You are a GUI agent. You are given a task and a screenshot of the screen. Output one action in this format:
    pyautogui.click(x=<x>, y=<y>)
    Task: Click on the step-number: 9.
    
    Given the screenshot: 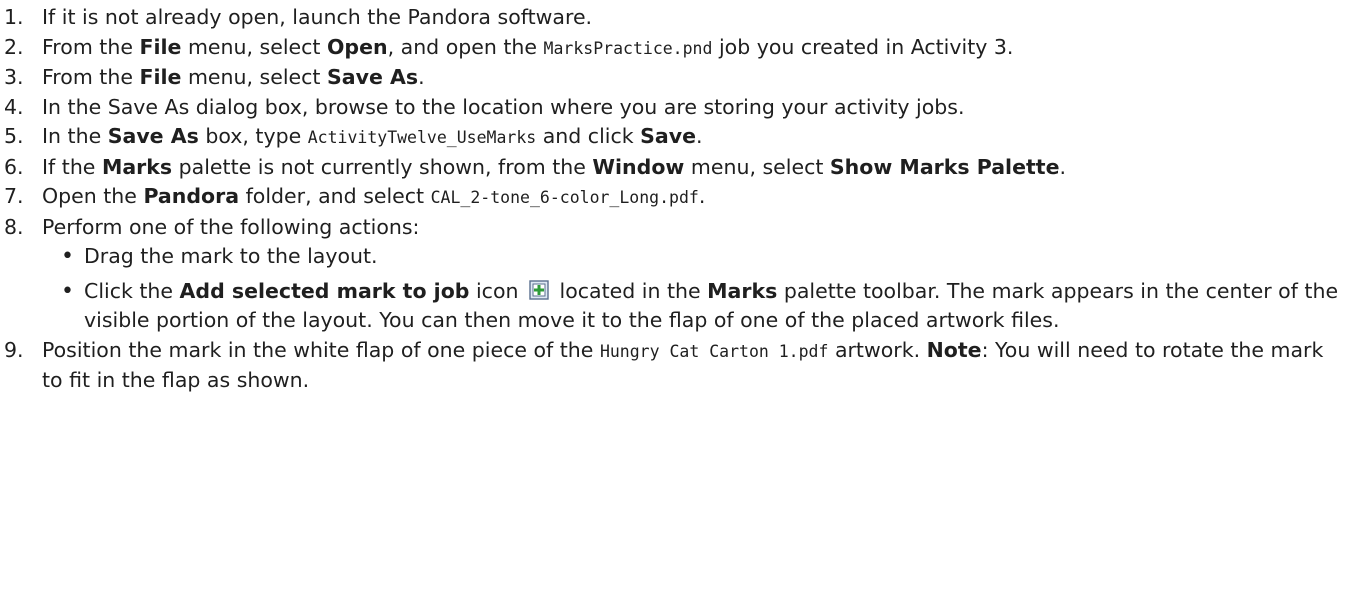 What is the action you would take?
    pyautogui.click(x=14, y=349)
    